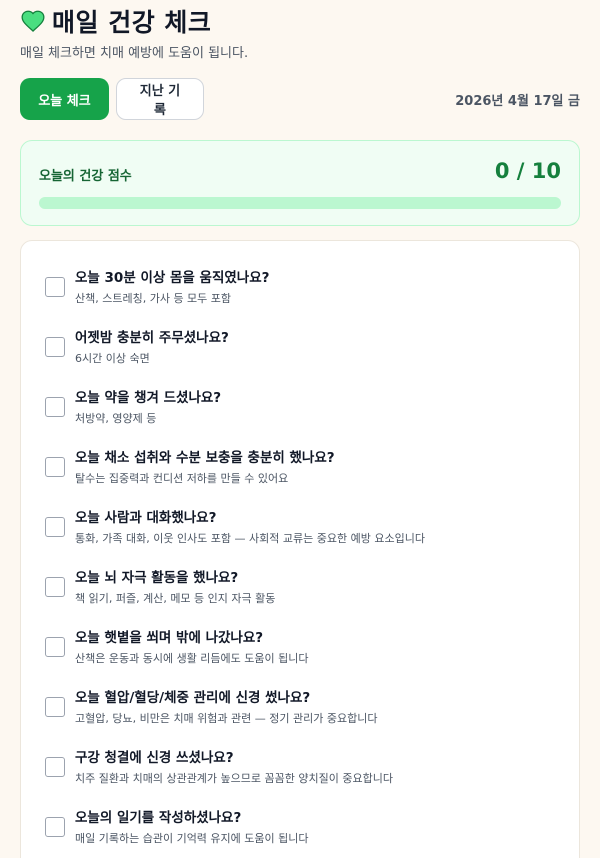 This screenshot has height=858, width=600. What do you see at coordinates (112, 358) in the screenshot?
I see `checklist-item-desc: 6시간 이상 숙면` at bounding box center [112, 358].